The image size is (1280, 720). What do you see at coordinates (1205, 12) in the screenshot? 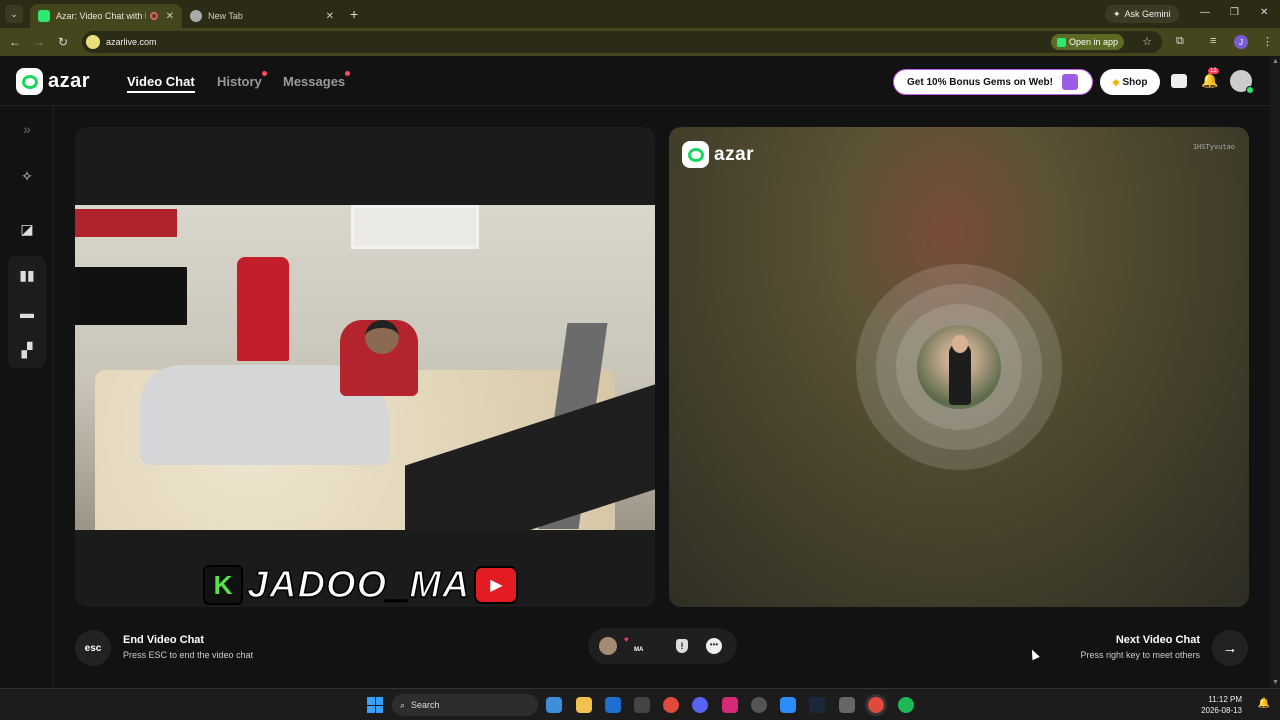
I see `minimize-icon: —` at bounding box center [1205, 12].